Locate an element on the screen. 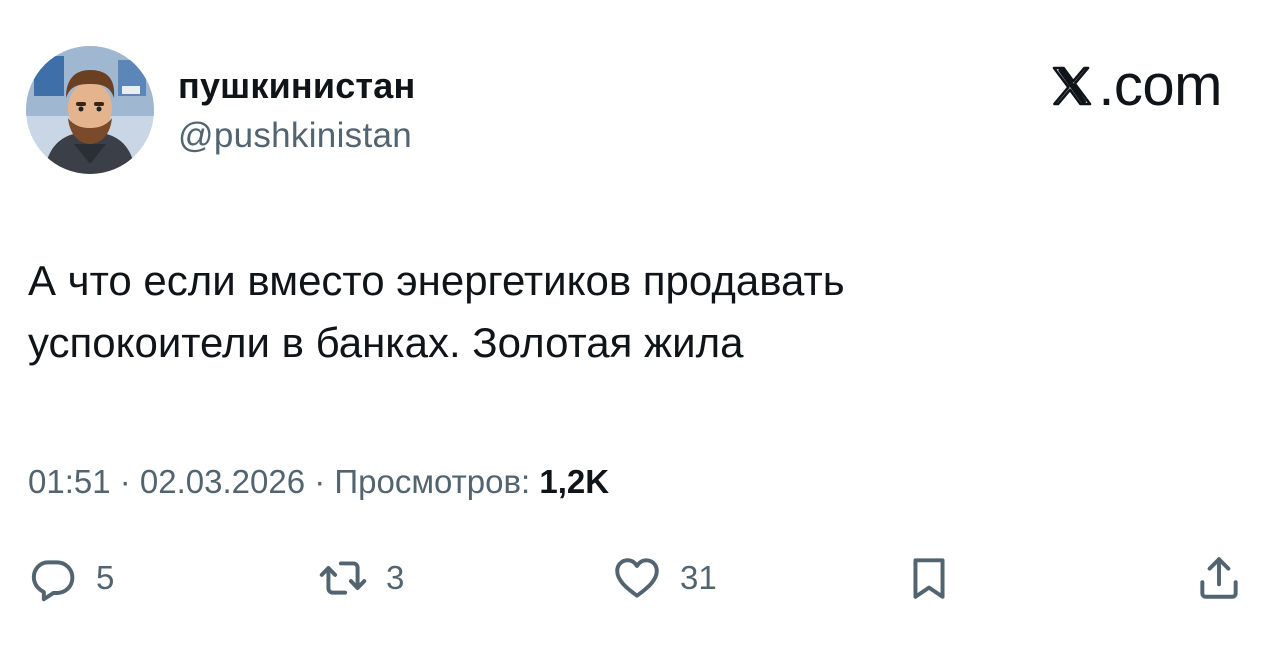 This screenshot has width=1280, height=664. retweet-button: 3 is located at coordinates (361, 578).